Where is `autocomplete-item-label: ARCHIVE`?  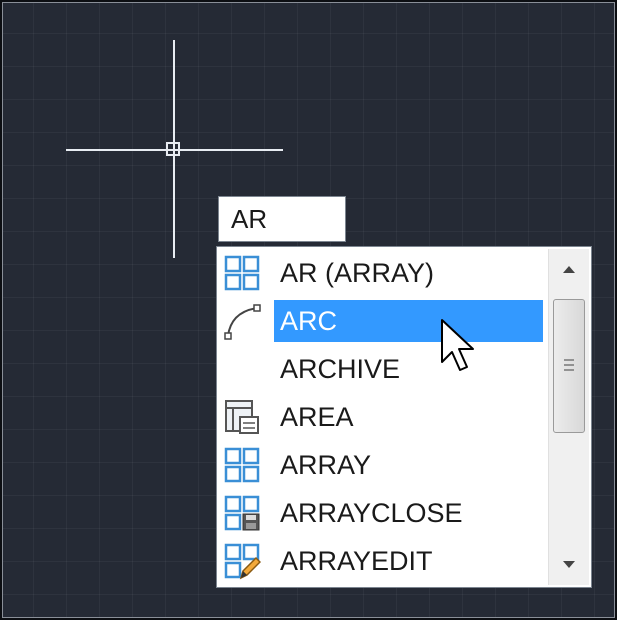
autocomplete-item-label: ARCHIVE is located at coordinates (340, 369).